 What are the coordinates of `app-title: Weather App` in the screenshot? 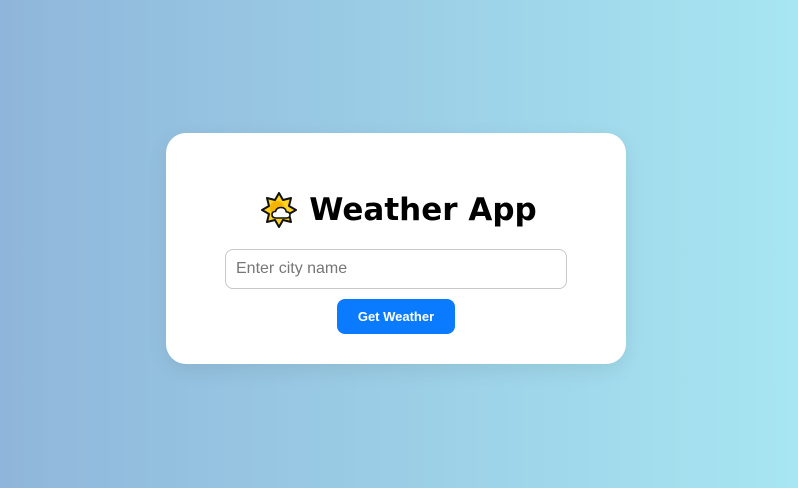 It's located at (423, 210).